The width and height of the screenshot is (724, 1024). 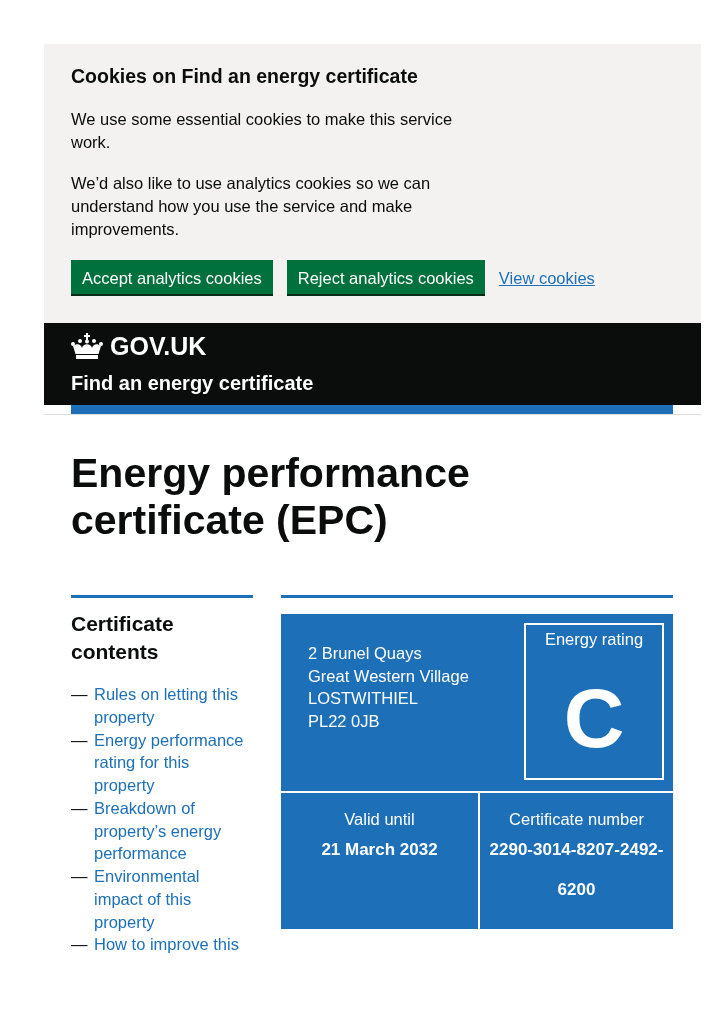 What do you see at coordinates (576, 819) in the screenshot?
I see `detail-label: Certificate number` at bounding box center [576, 819].